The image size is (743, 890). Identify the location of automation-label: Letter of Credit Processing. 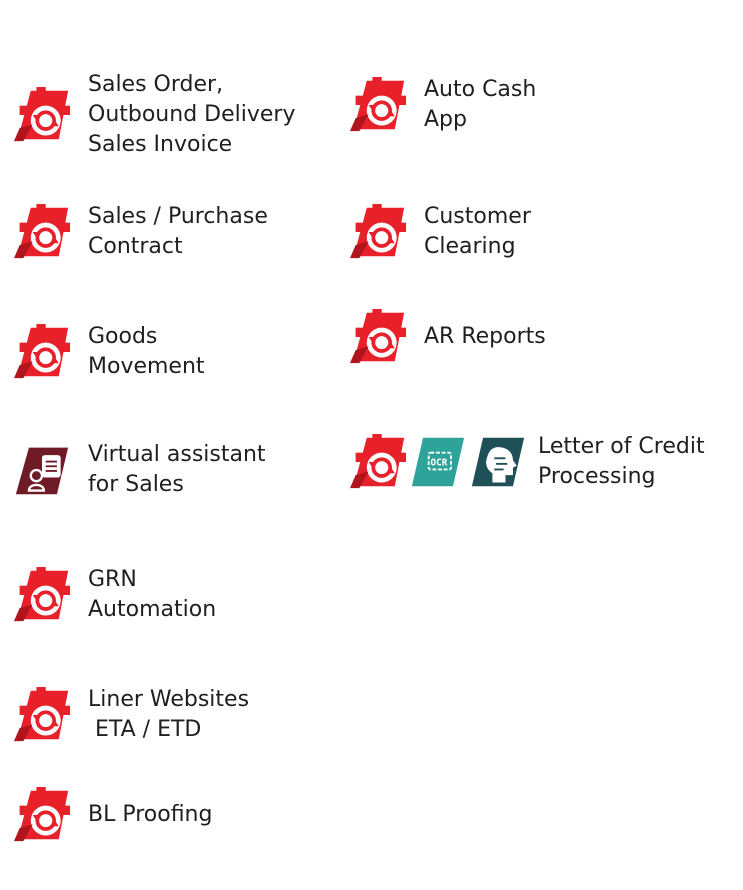
(621, 461).